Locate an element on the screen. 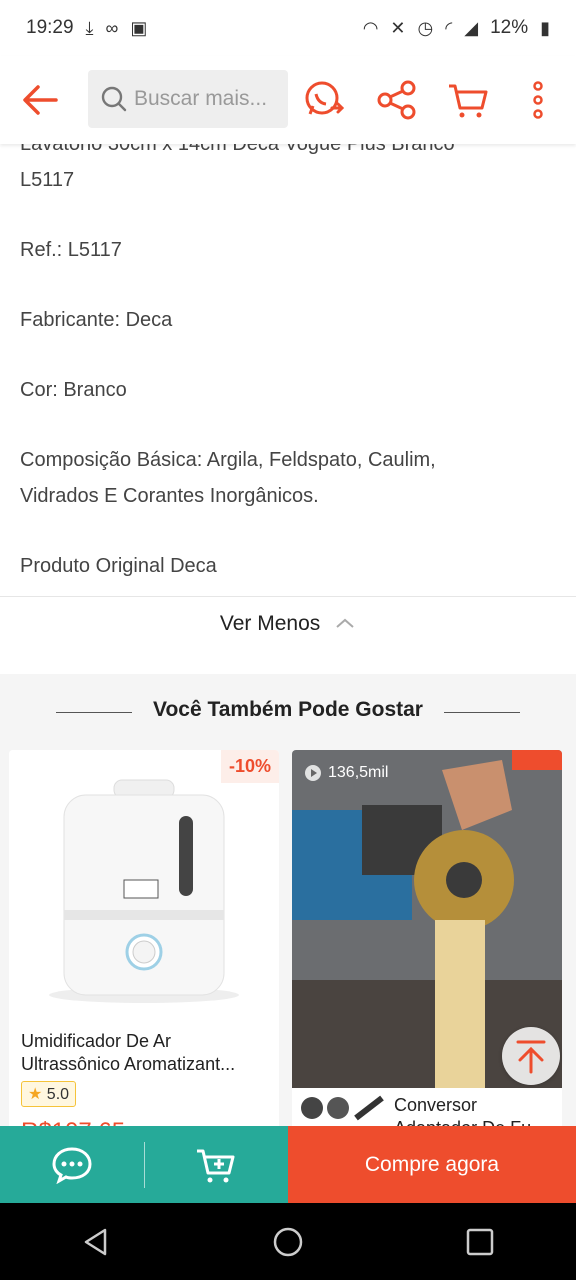  signal-icon: ◢ is located at coordinates (471, 27).